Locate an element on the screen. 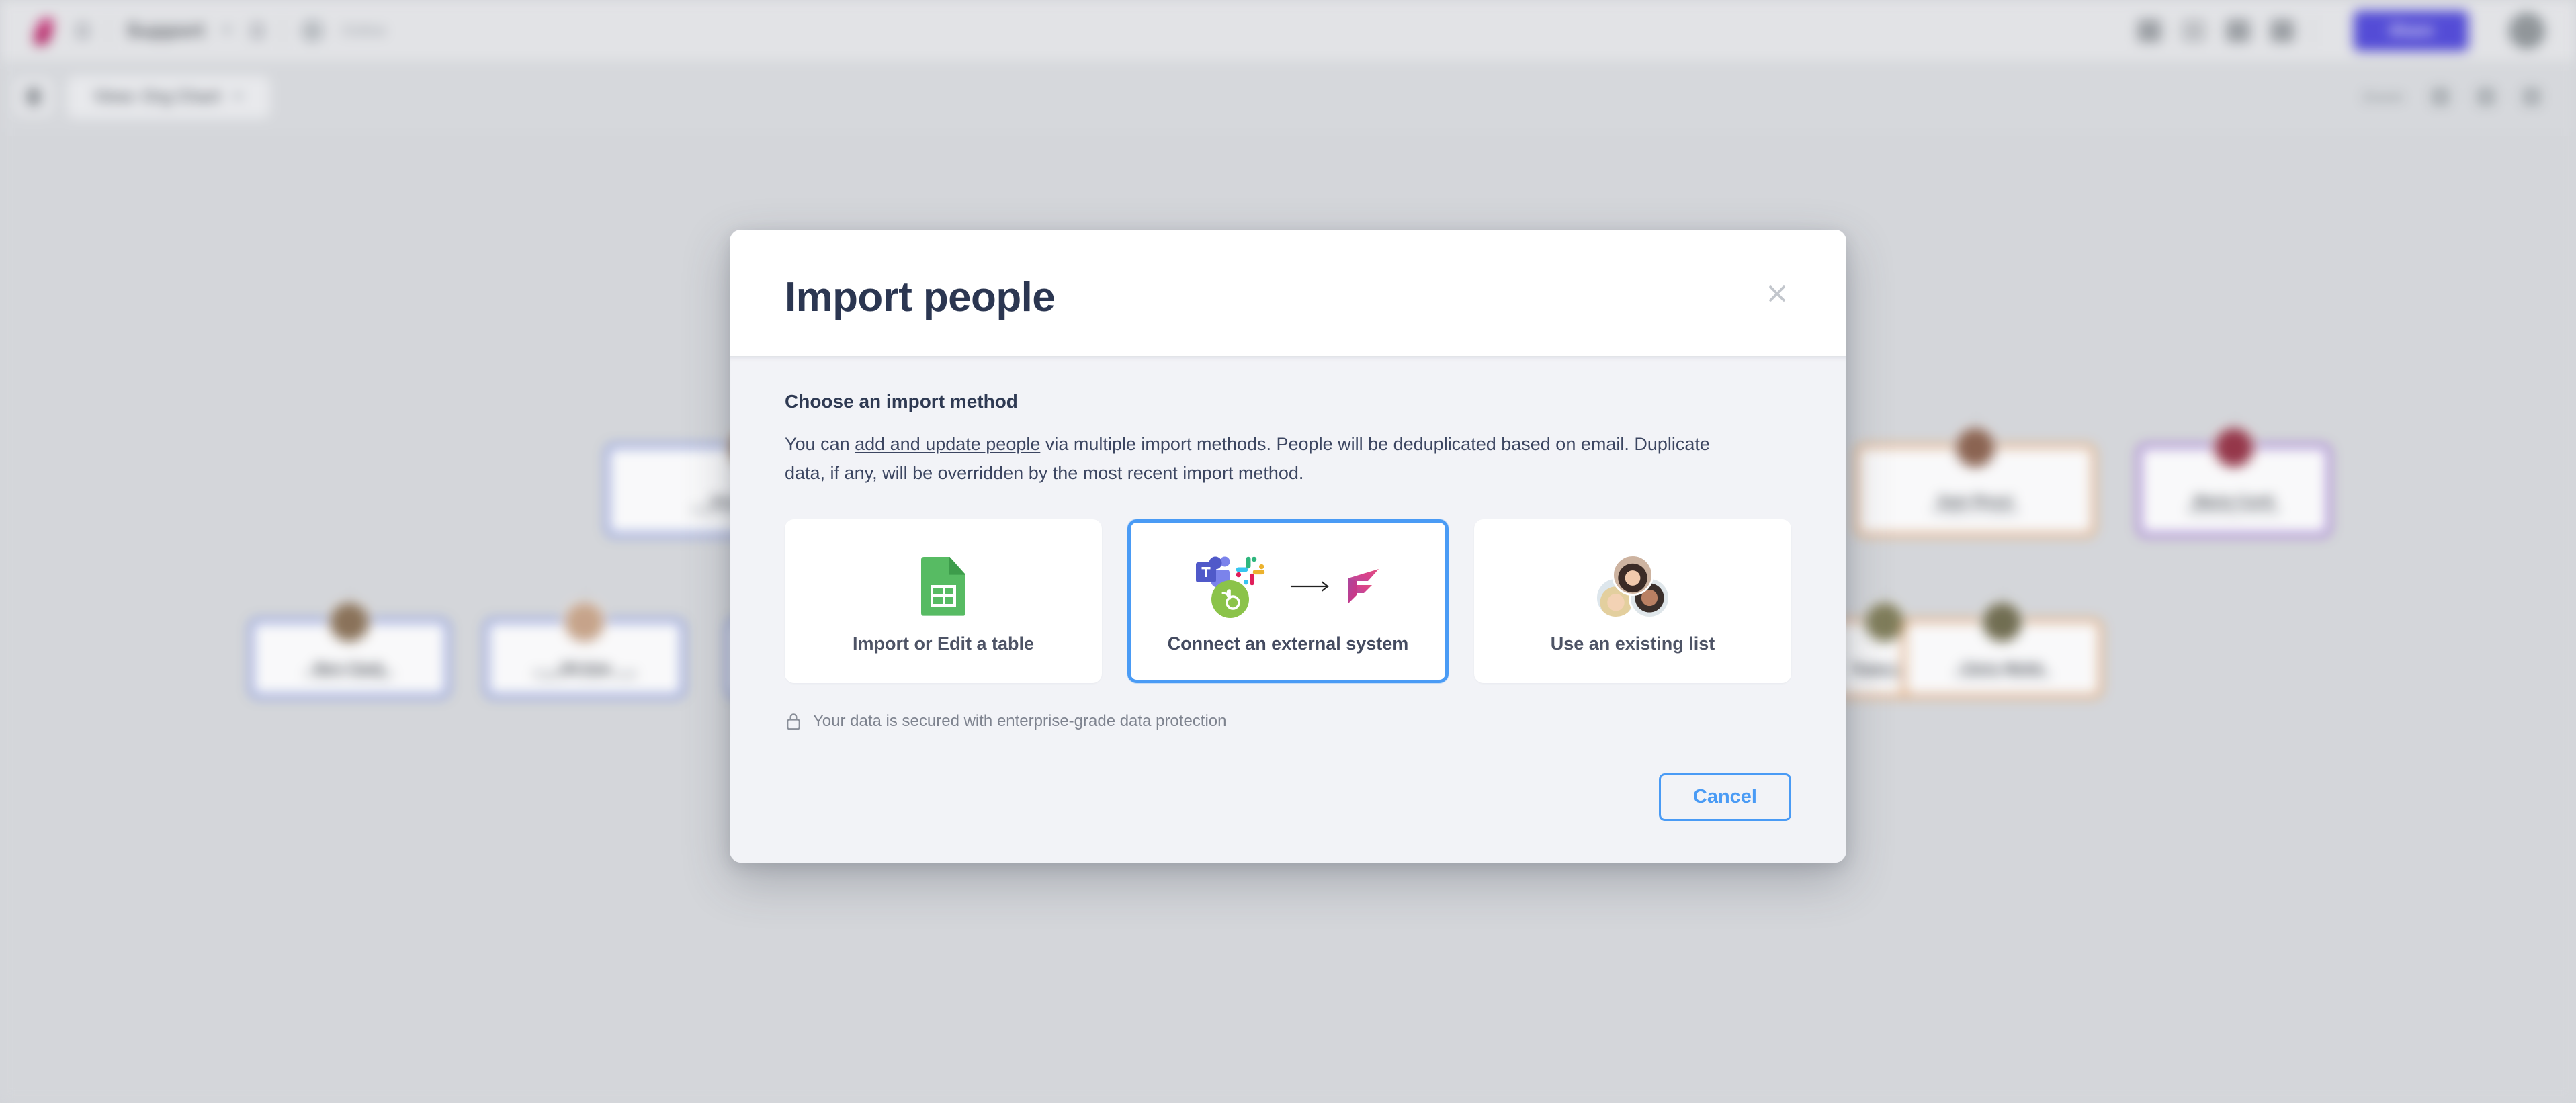 This screenshot has width=2576, height=1103. cancel-button: Cancel is located at coordinates (1724, 798).